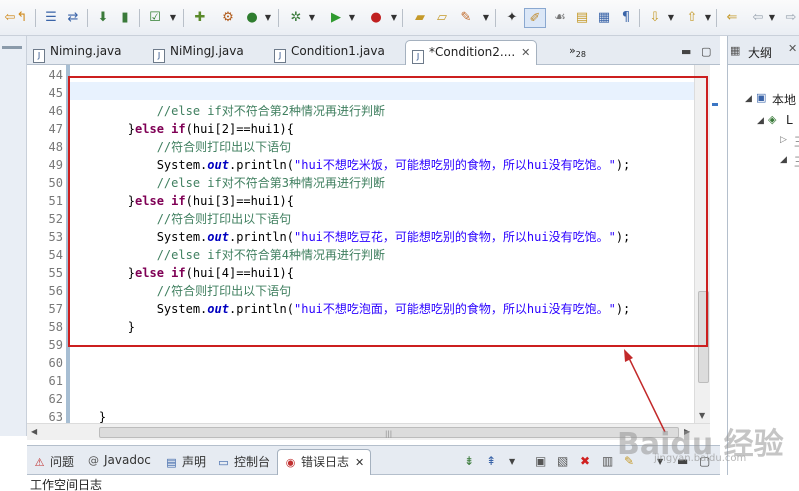  What do you see at coordinates (252, 462) in the screenshot?
I see `tab-label: 控制台` at bounding box center [252, 462].